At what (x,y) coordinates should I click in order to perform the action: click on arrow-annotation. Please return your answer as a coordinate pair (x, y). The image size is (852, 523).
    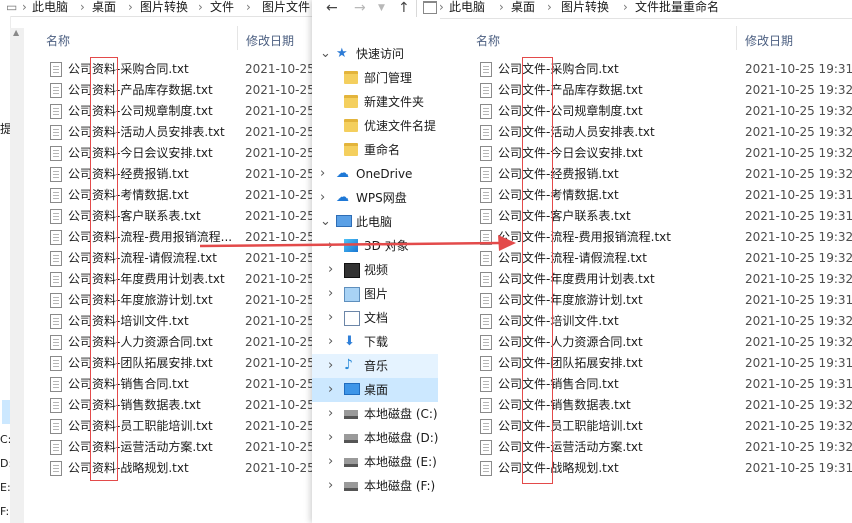
    Looking at the image, I should click on (357, 243).